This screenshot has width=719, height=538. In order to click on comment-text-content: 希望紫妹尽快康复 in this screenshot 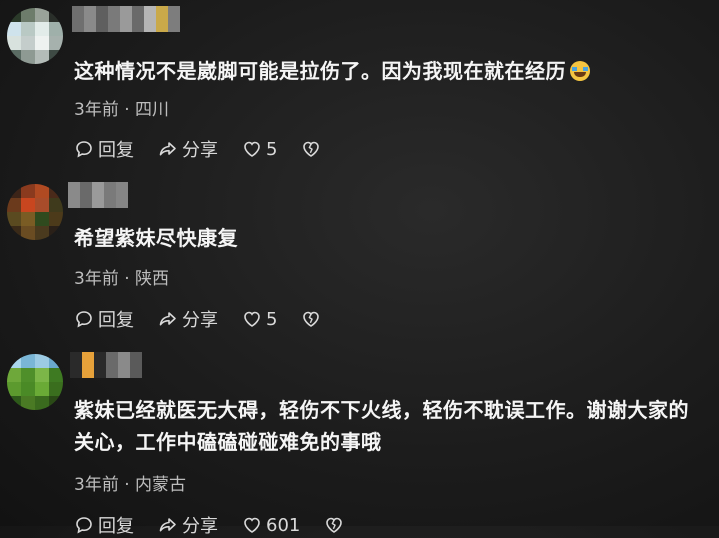, I will do `click(156, 238)`.